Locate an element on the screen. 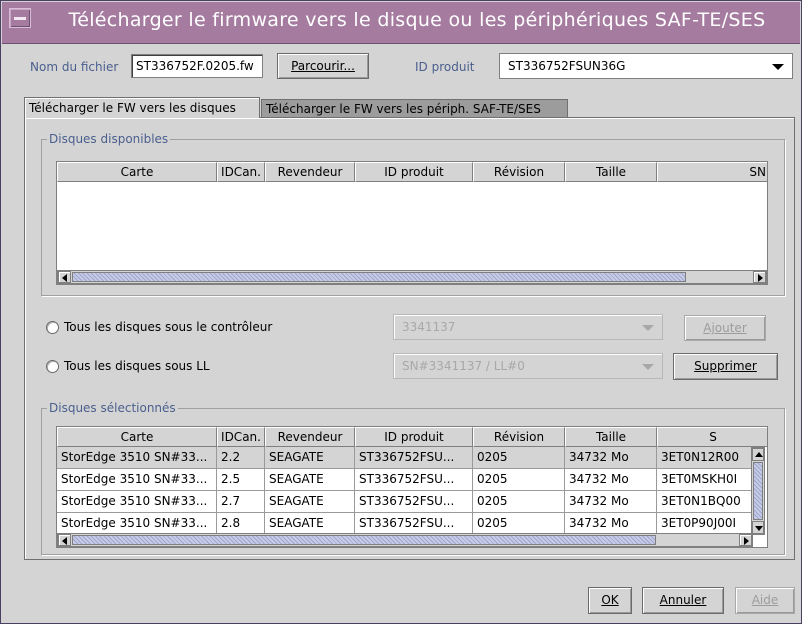  ok-button-label: OK is located at coordinates (610, 600).